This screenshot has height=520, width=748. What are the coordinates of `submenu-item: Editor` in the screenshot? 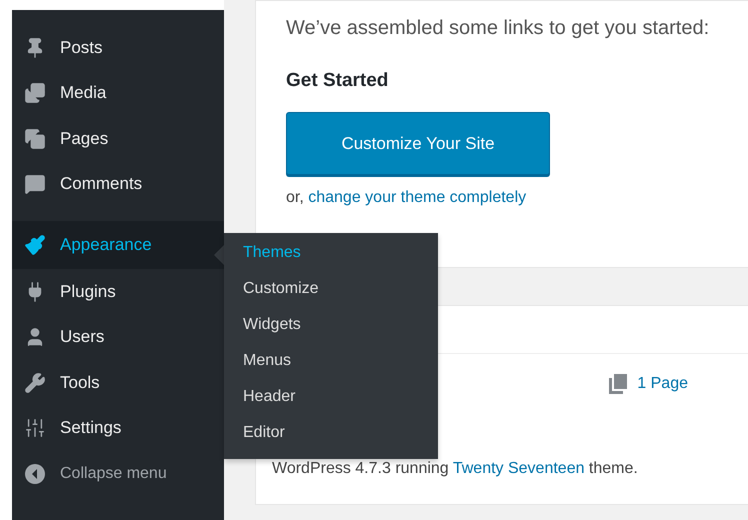 It's located at (331, 433).